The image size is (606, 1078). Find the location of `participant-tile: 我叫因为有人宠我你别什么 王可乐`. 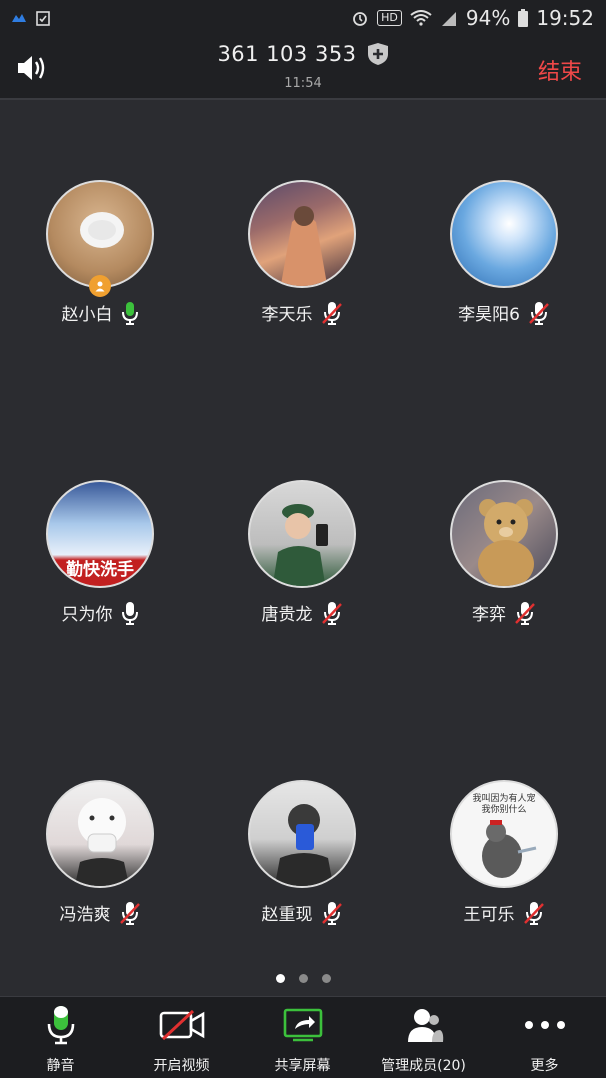

participant-tile: 我叫因为有人宠我你别什么 王可乐 is located at coordinates (504, 860).